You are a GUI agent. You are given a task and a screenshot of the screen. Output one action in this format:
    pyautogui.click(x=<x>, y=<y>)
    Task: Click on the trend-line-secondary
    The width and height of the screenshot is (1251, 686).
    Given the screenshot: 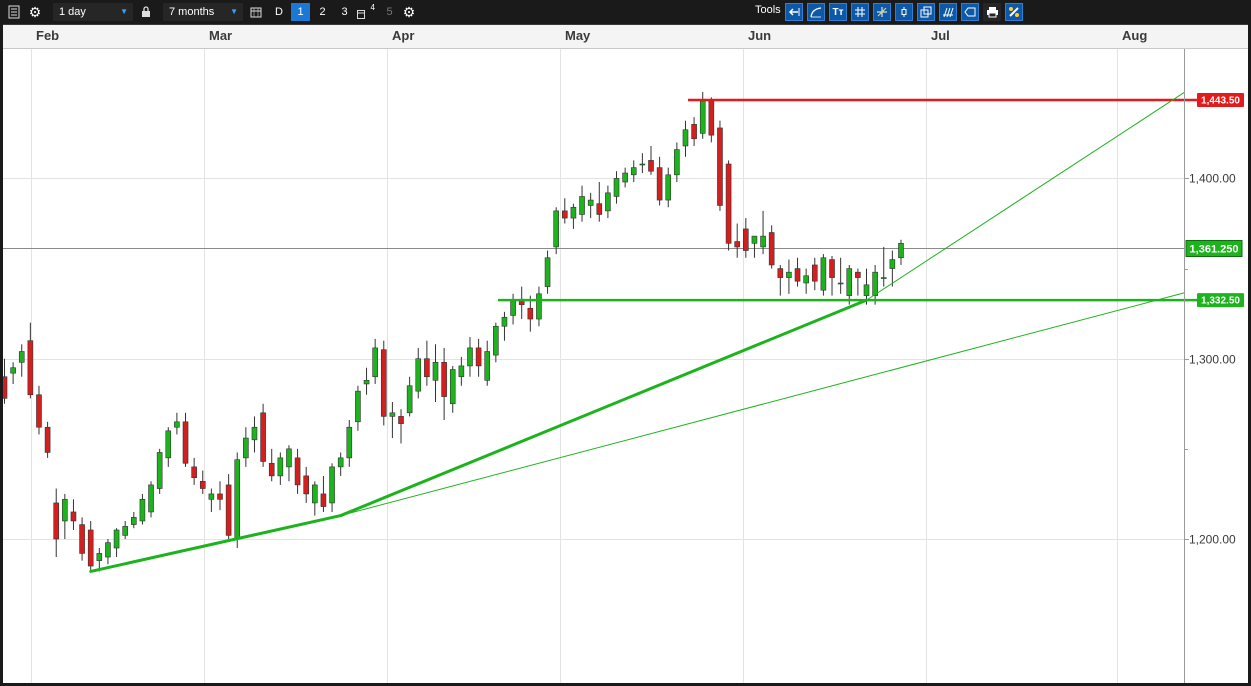 What is the action you would take?
    pyautogui.click(x=1025, y=196)
    